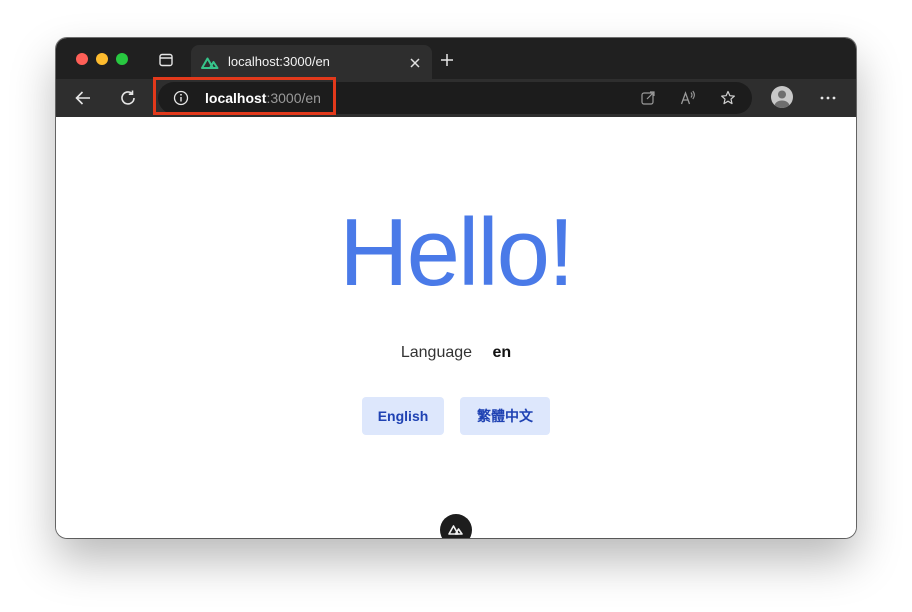  Describe the element at coordinates (688, 98) in the screenshot. I see `read-aloud-icon` at that location.